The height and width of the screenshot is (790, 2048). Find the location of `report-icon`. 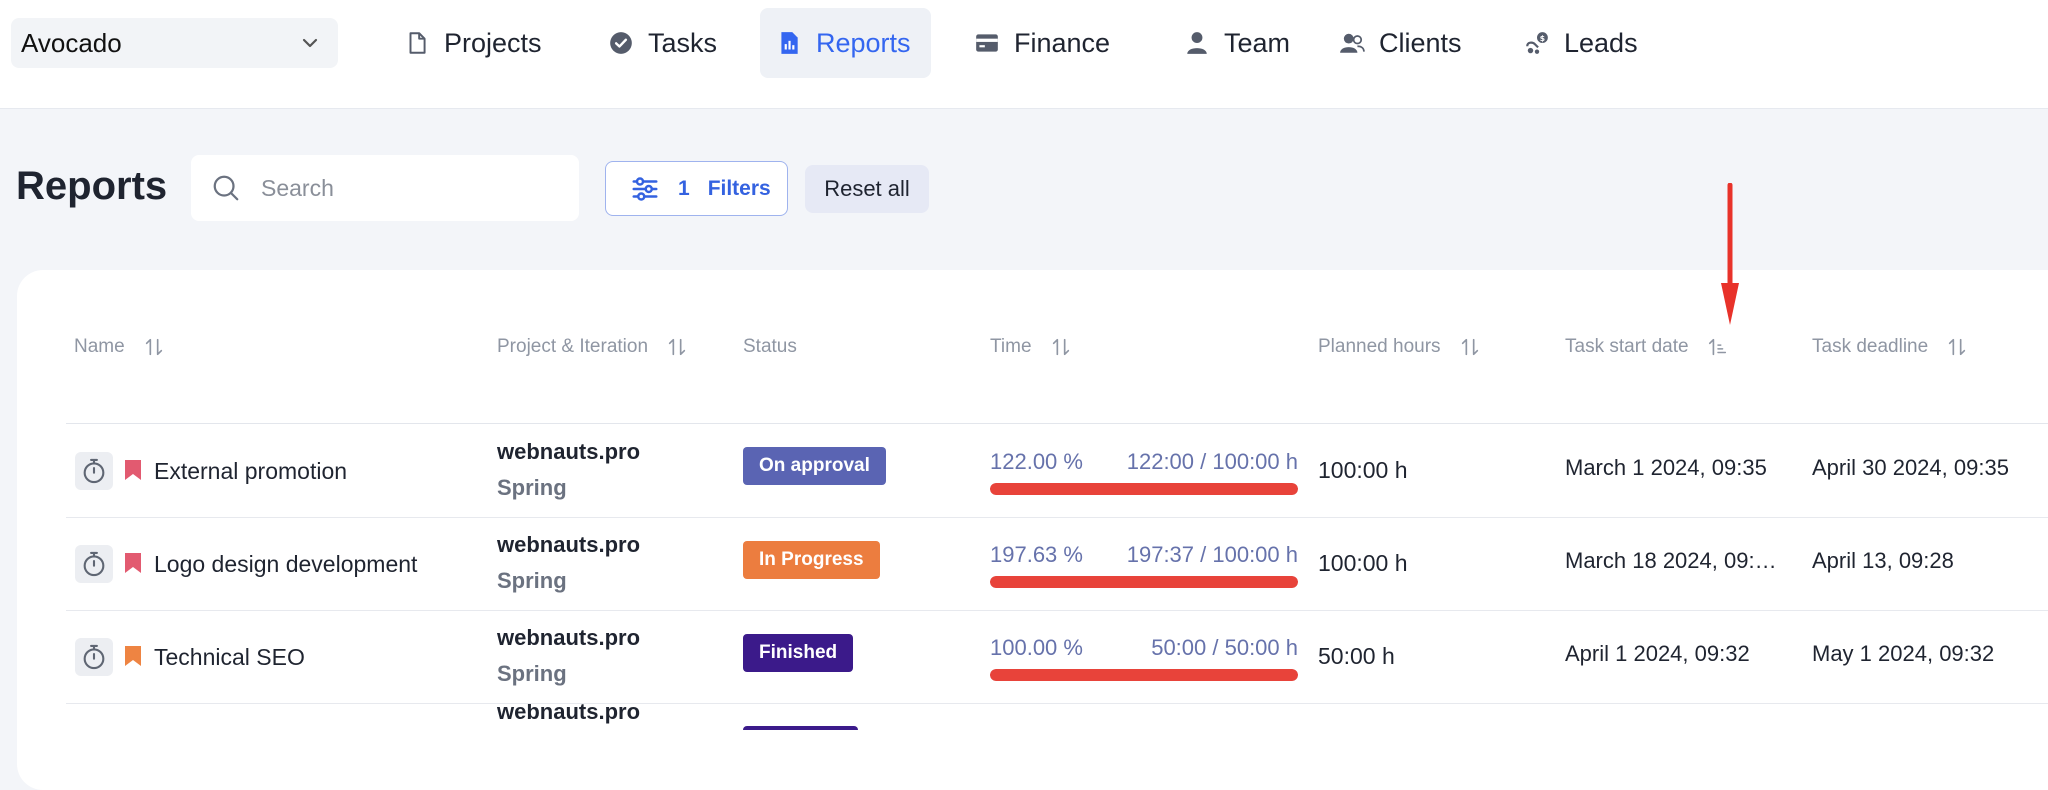

report-icon is located at coordinates (789, 43).